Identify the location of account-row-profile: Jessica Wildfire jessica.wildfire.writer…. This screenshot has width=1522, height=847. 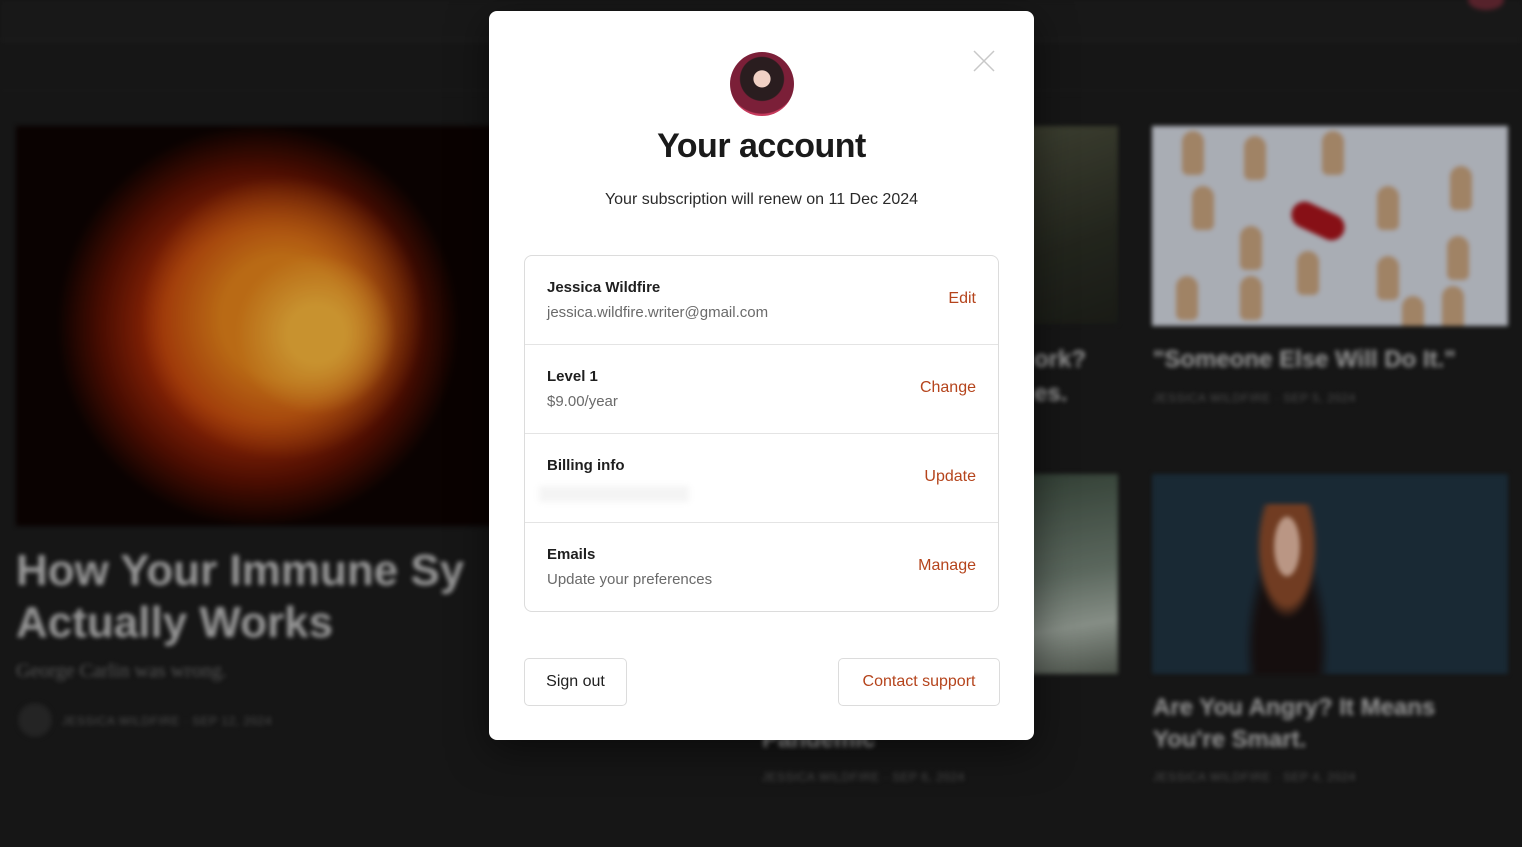
(761, 300).